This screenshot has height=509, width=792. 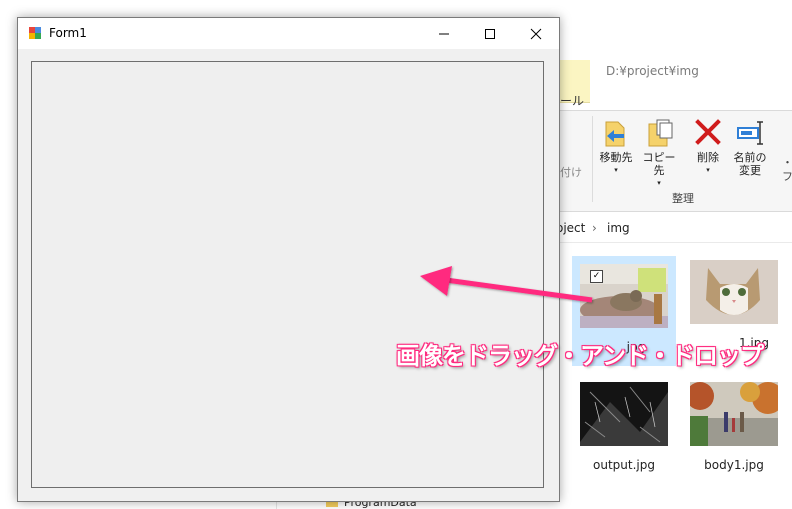 What do you see at coordinates (506, 284) in the screenshot?
I see `drag-arrow-annotation` at bounding box center [506, 284].